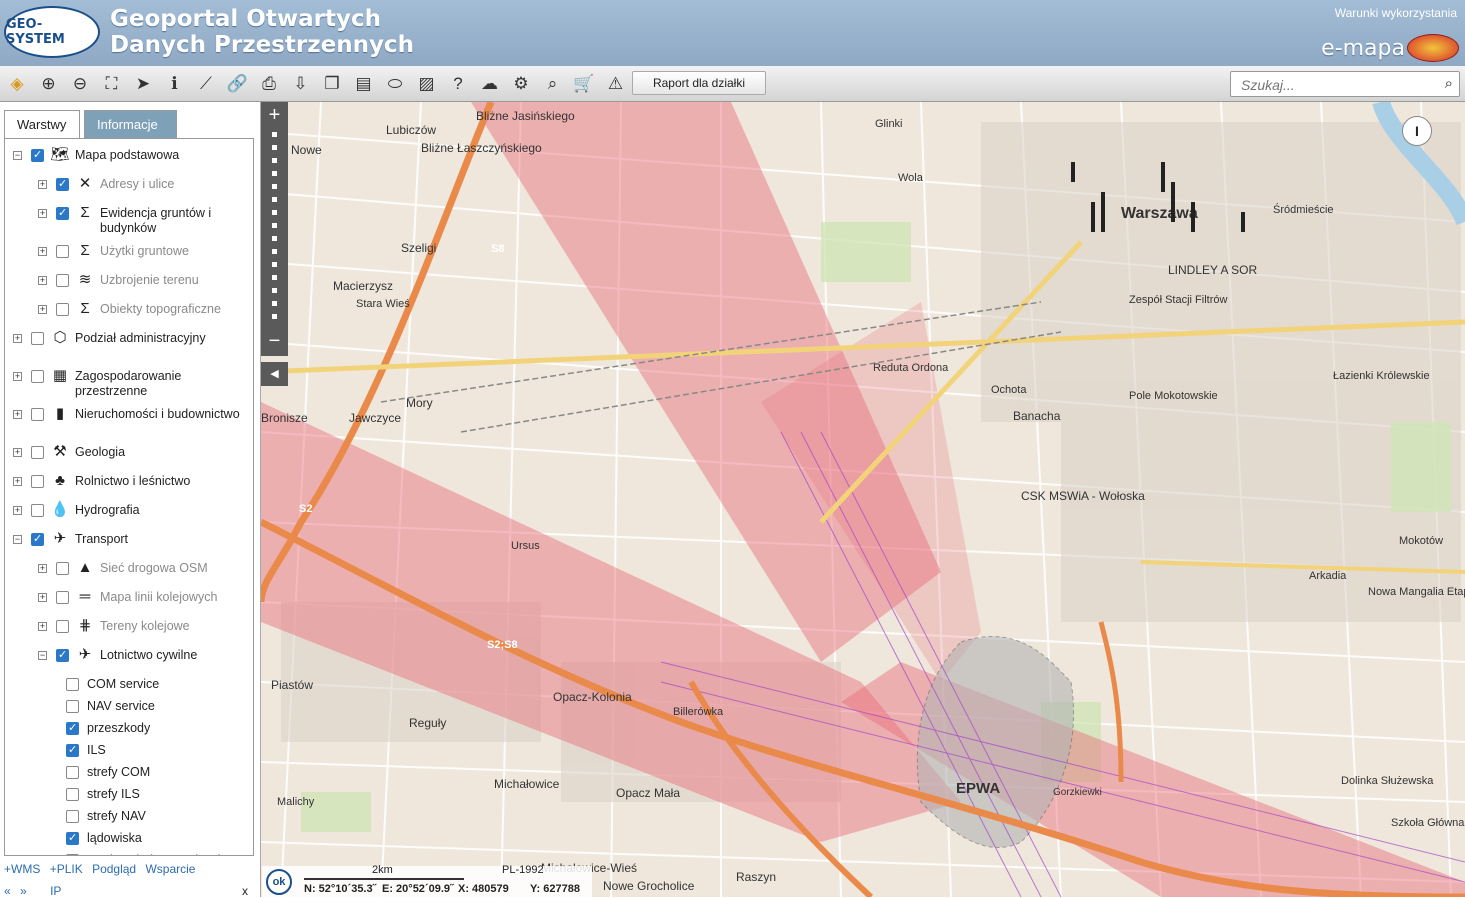  Describe the element at coordinates (175, 597) in the screenshot. I see `layer-label: Mapa linii kolejowych` at that location.